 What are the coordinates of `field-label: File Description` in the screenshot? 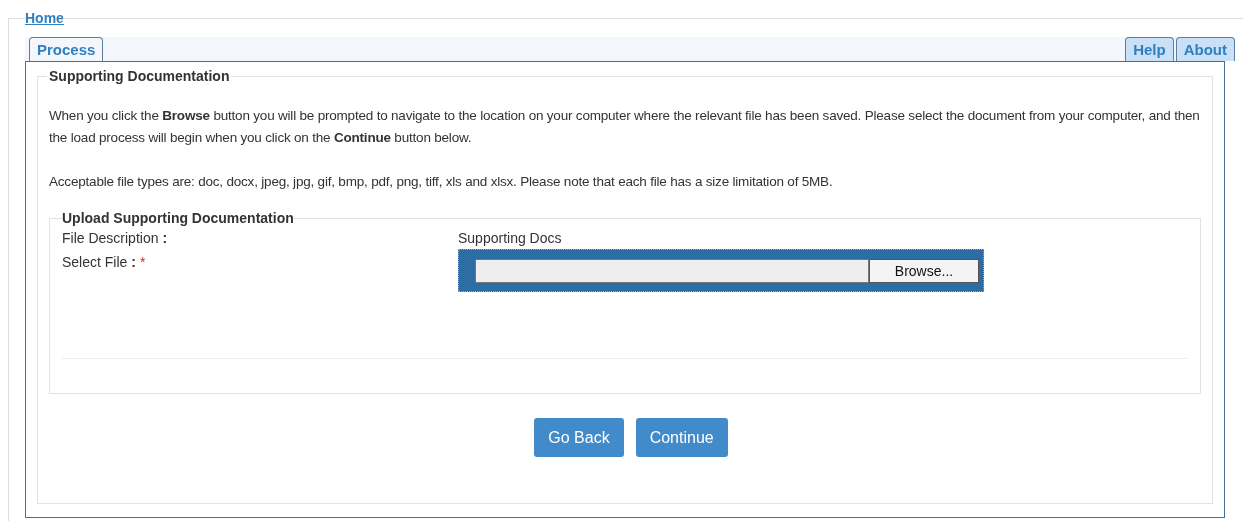 It's located at (110, 238).